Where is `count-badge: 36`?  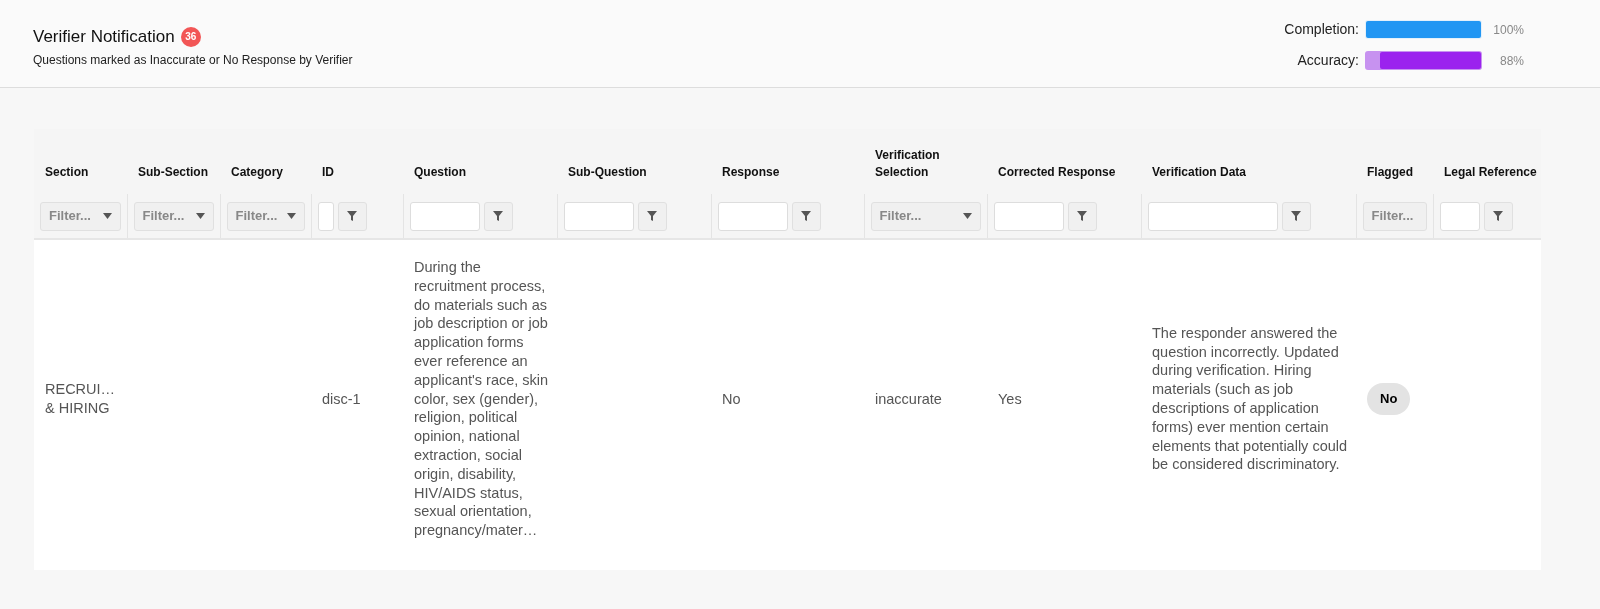 count-badge: 36 is located at coordinates (190, 36).